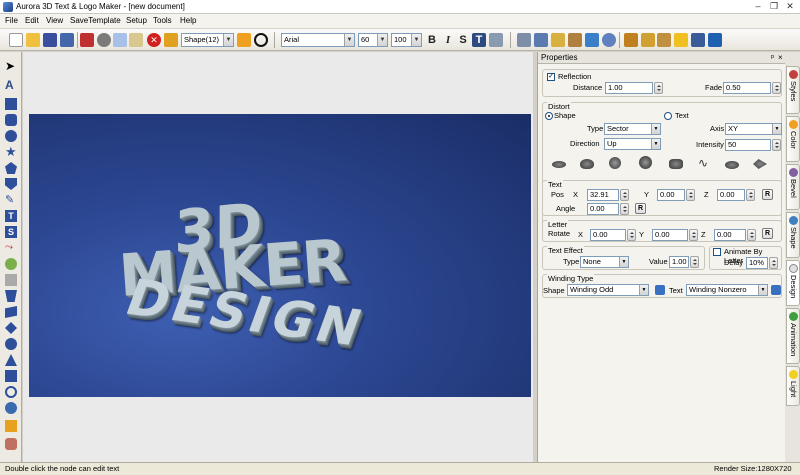 The width and height of the screenshot is (800, 475). Describe the element at coordinates (790, 6) in the screenshot. I see `close-window-button: ✕` at that location.